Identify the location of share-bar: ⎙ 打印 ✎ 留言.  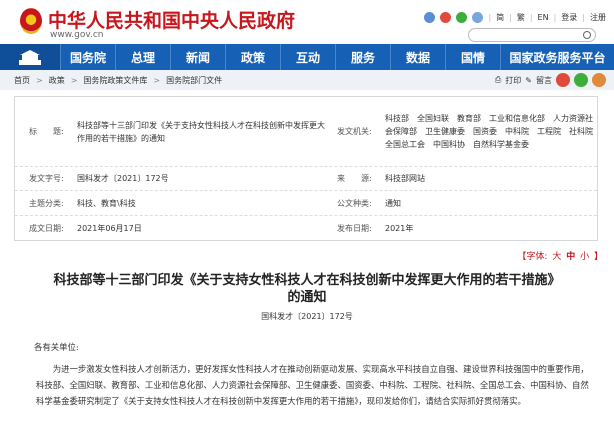
(550, 80).